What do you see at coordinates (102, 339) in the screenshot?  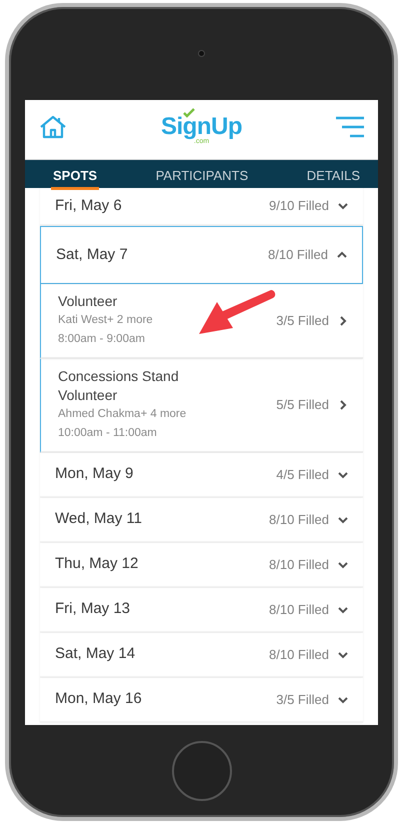 I see `slot-time: 8:00am - 9:00am` at bounding box center [102, 339].